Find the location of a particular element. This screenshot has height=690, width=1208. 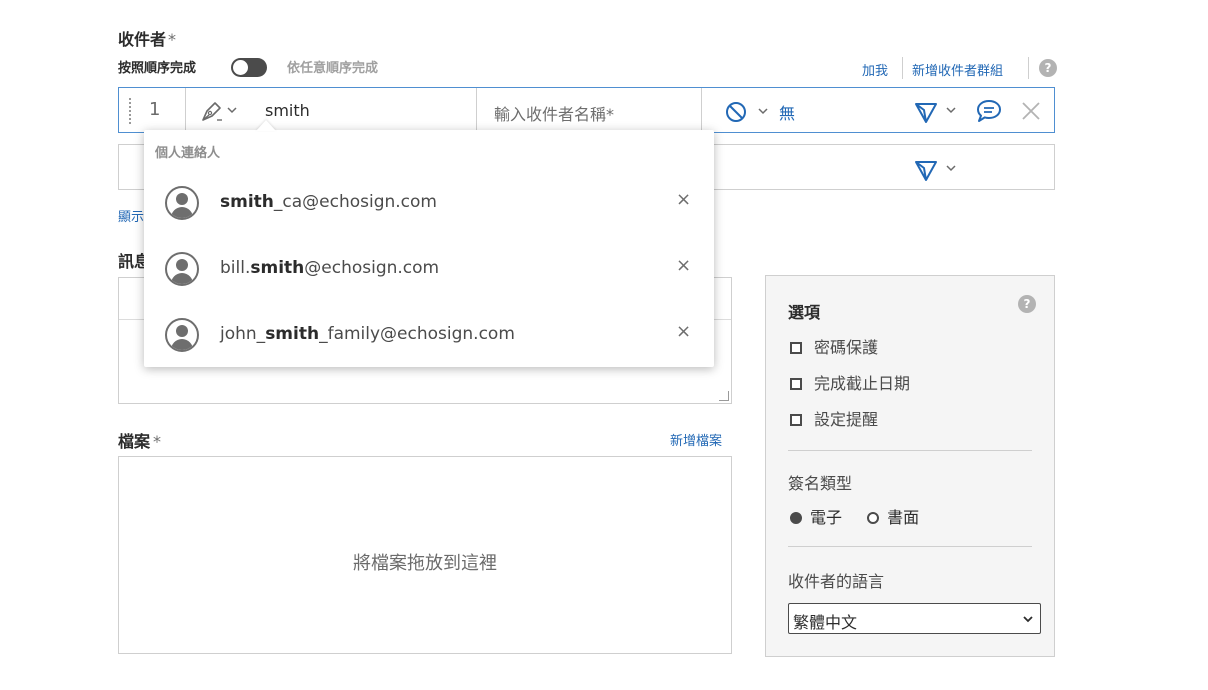

suggestion-item: john_smith_family@echosign.com × is located at coordinates (429, 335).